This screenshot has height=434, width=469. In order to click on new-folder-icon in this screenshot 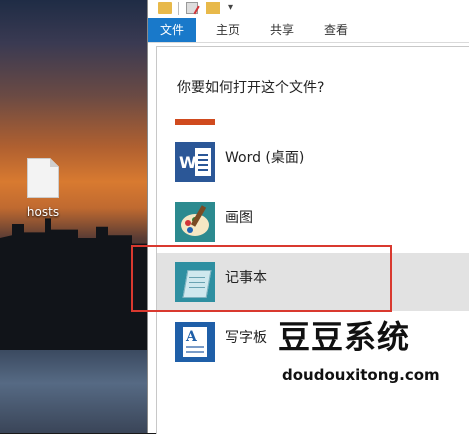, I will do `click(213, 8)`.